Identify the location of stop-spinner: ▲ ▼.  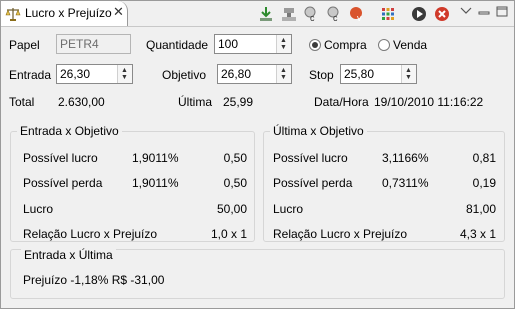
(408, 74).